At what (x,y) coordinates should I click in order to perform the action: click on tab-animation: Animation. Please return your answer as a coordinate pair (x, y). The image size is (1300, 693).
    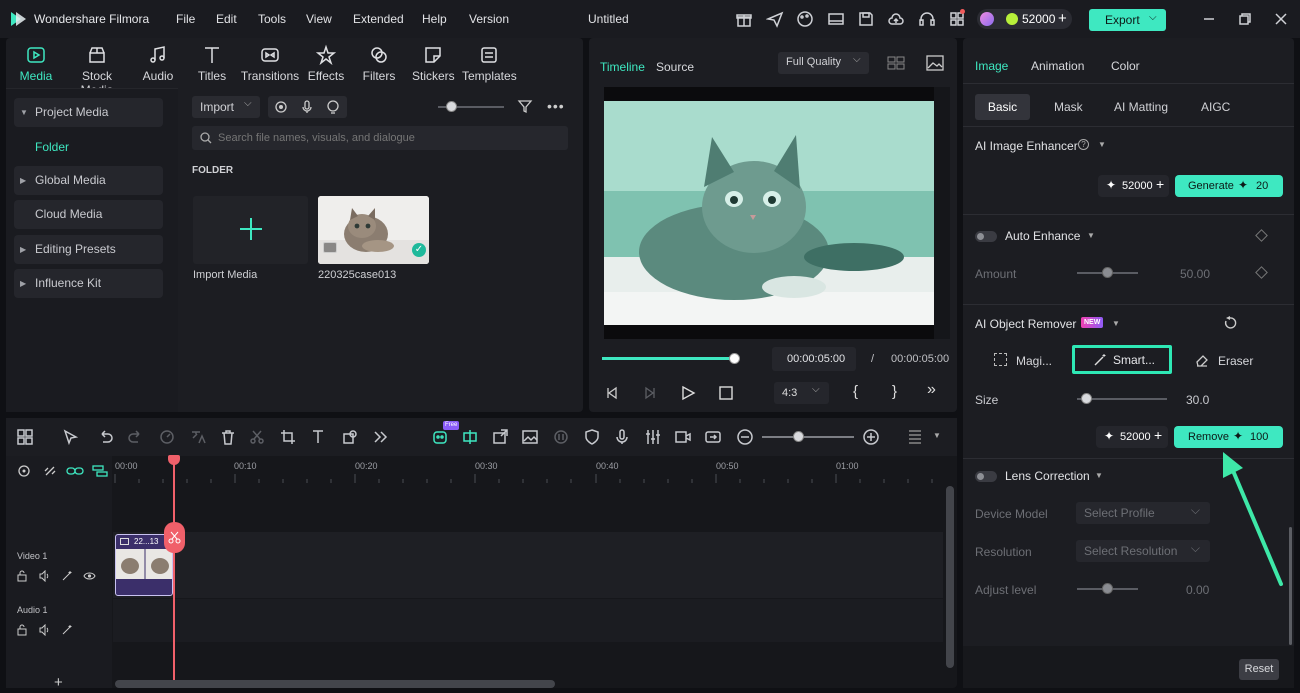
    Looking at the image, I should click on (1057, 66).